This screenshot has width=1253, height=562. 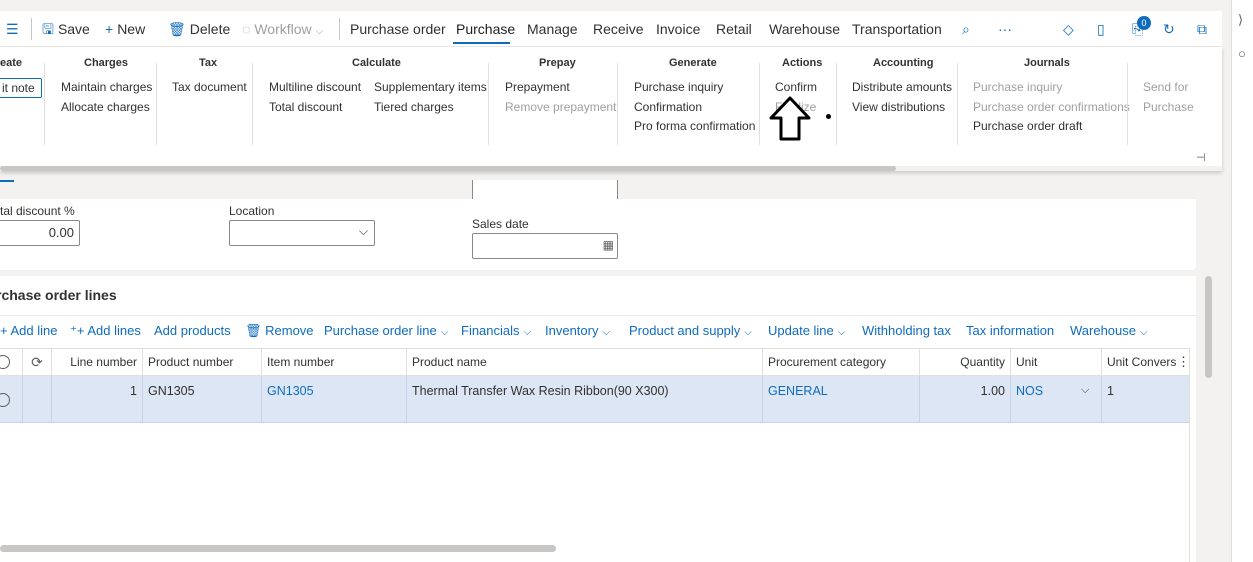 I want to click on grid-horizontal-scrollbar, so click(x=278, y=548).